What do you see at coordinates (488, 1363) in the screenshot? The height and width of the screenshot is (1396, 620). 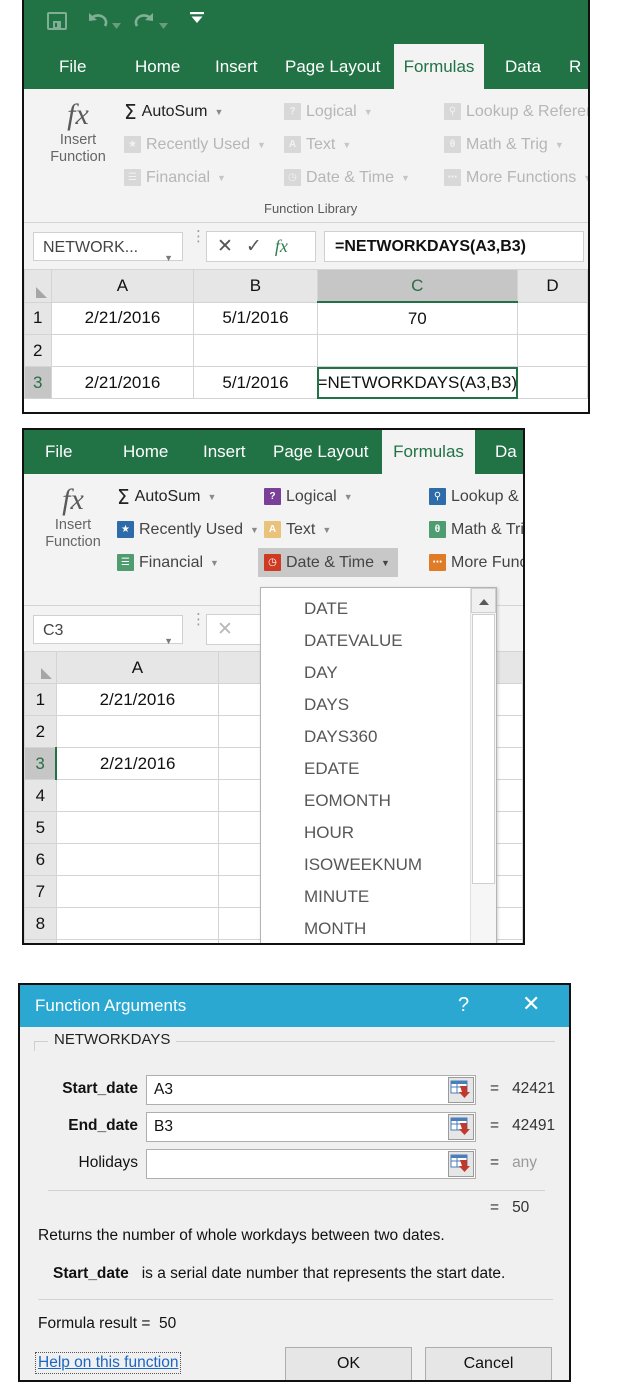 I see `cancel-button: Cancel` at bounding box center [488, 1363].